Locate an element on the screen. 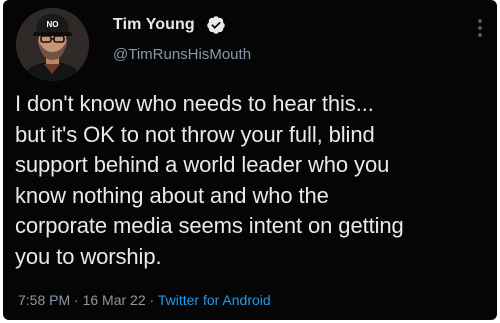  verified-badge-icon is located at coordinates (216, 25).